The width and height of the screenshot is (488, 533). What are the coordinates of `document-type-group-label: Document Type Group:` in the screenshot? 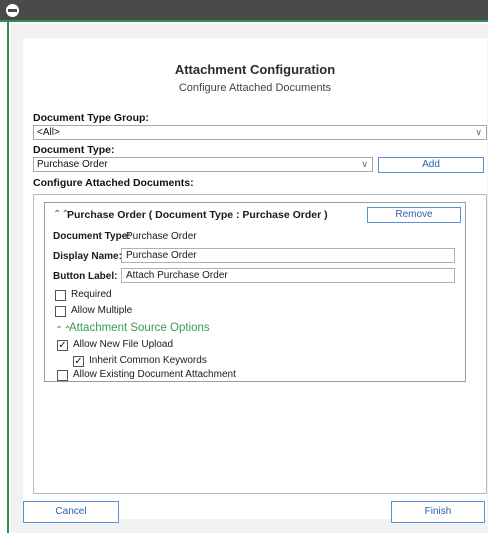 It's located at (91, 118).